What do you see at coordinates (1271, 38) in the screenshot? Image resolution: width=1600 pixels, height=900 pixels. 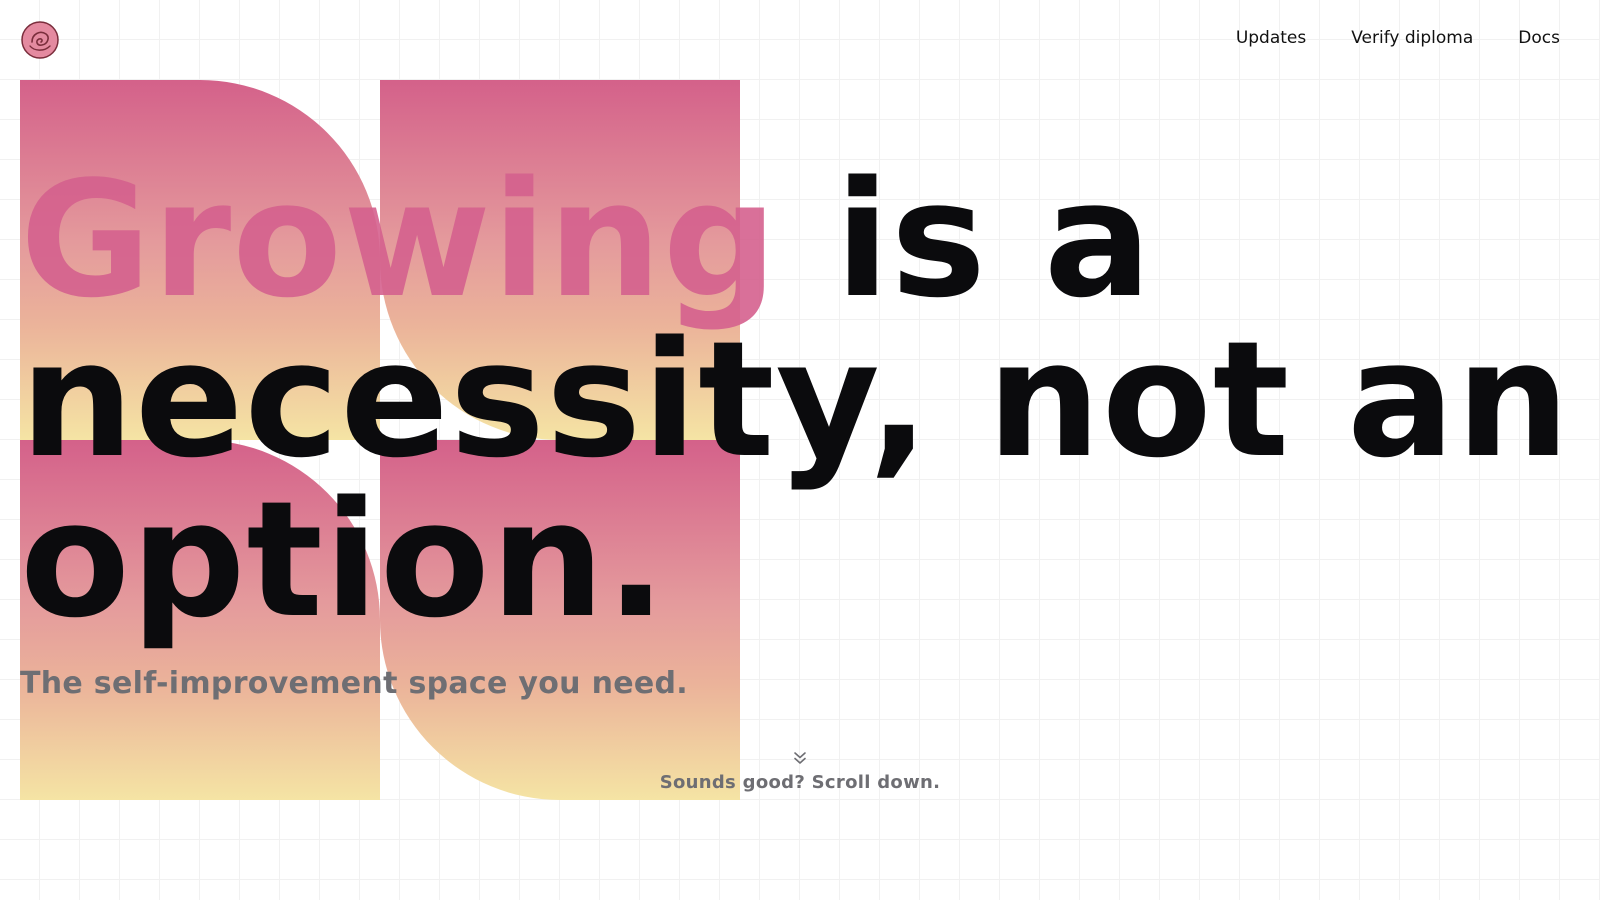 I see `nav-updates-link: Updates` at bounding box center [1271, 38].